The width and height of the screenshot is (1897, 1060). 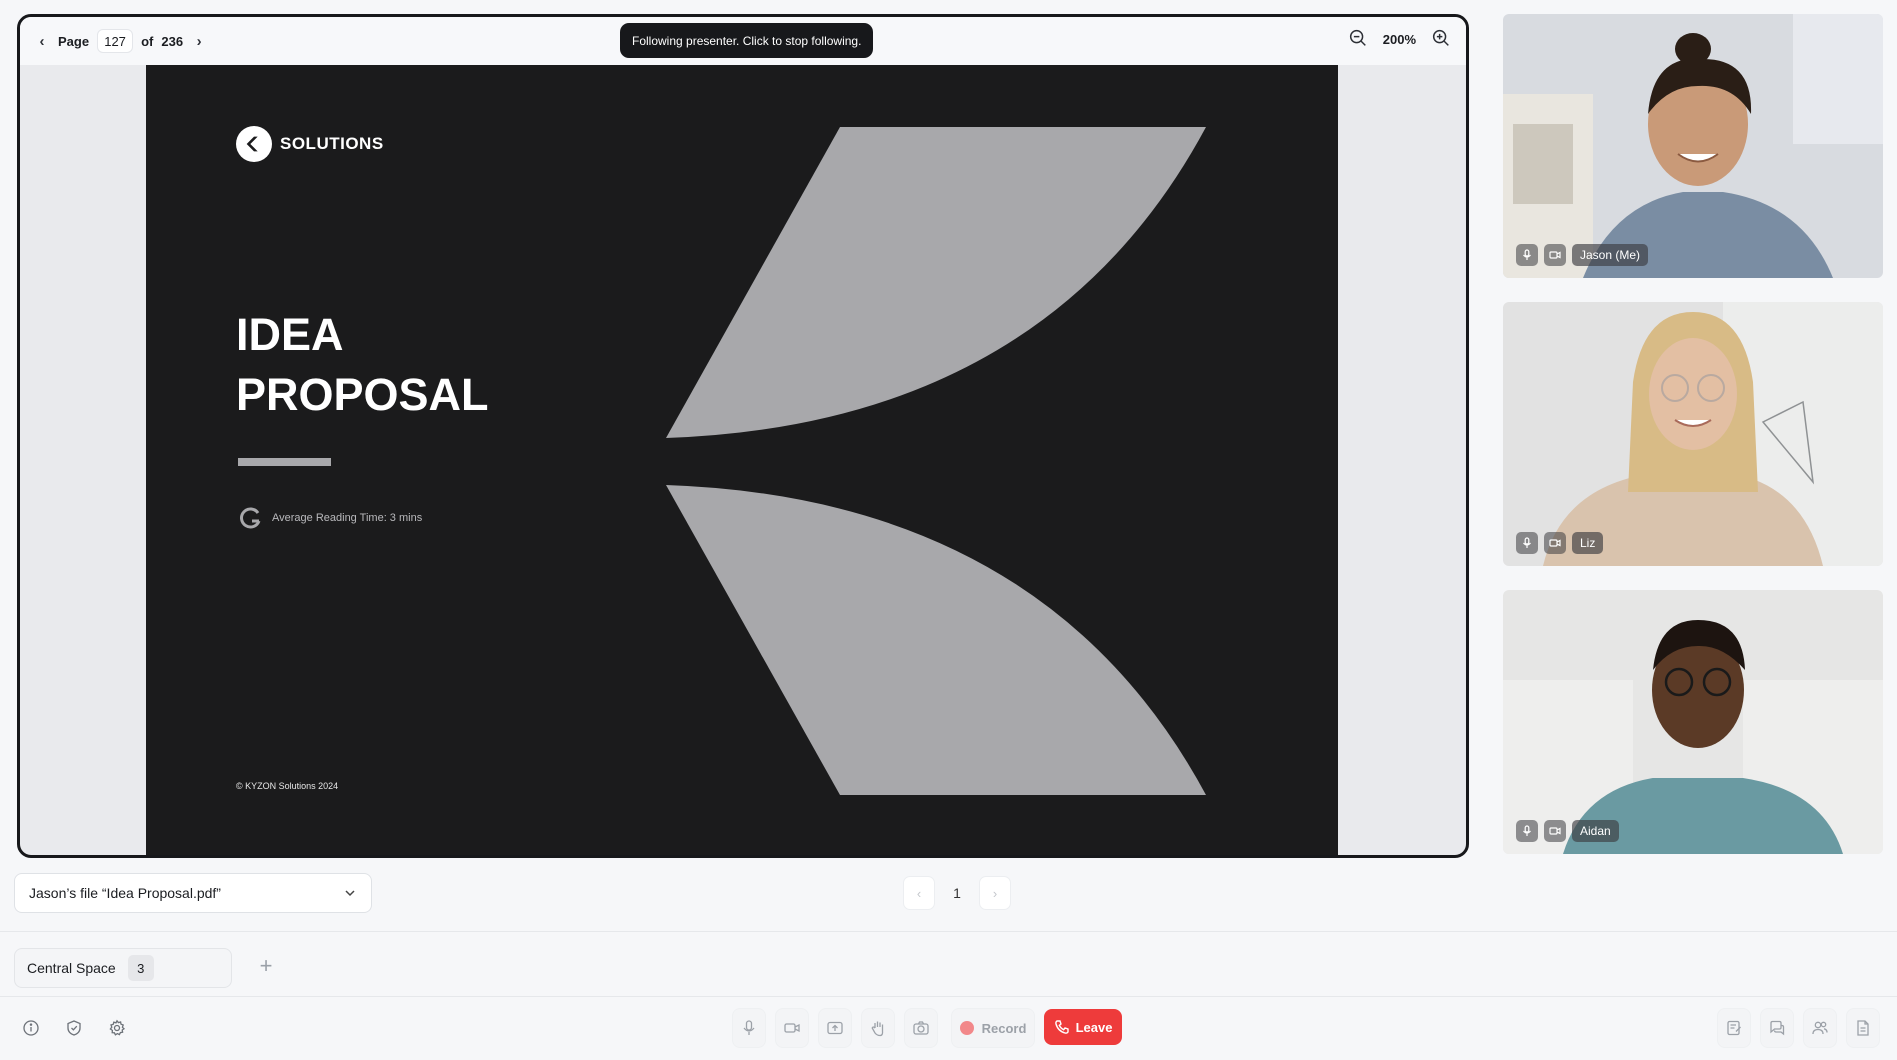 I want to click on zoom-controls: 200%, so click(x=1399, y=39).